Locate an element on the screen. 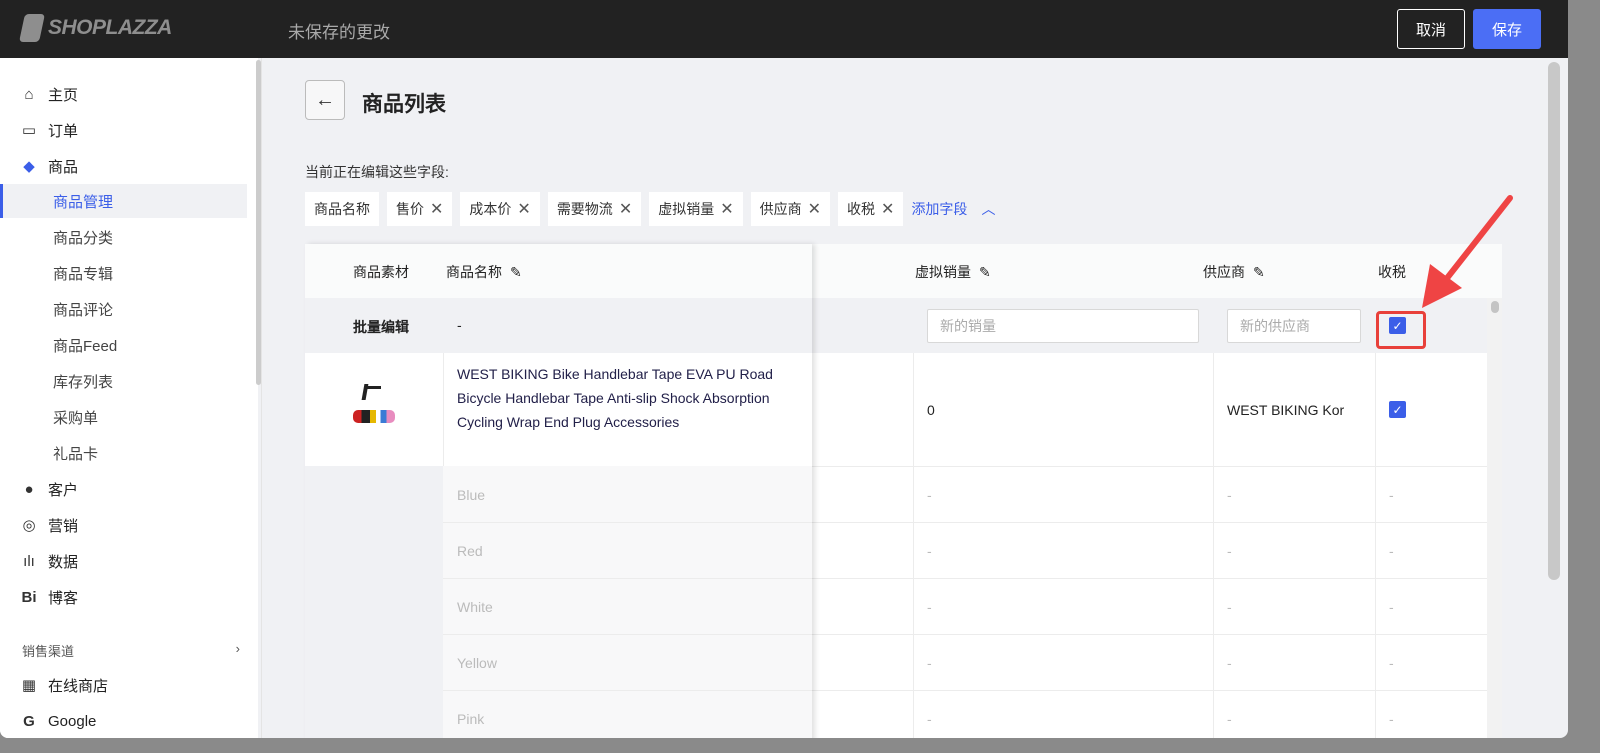 The image size is (1600, 753). sidebar-sub-reviews: 商品评论 is located at coordinates (123, 309).